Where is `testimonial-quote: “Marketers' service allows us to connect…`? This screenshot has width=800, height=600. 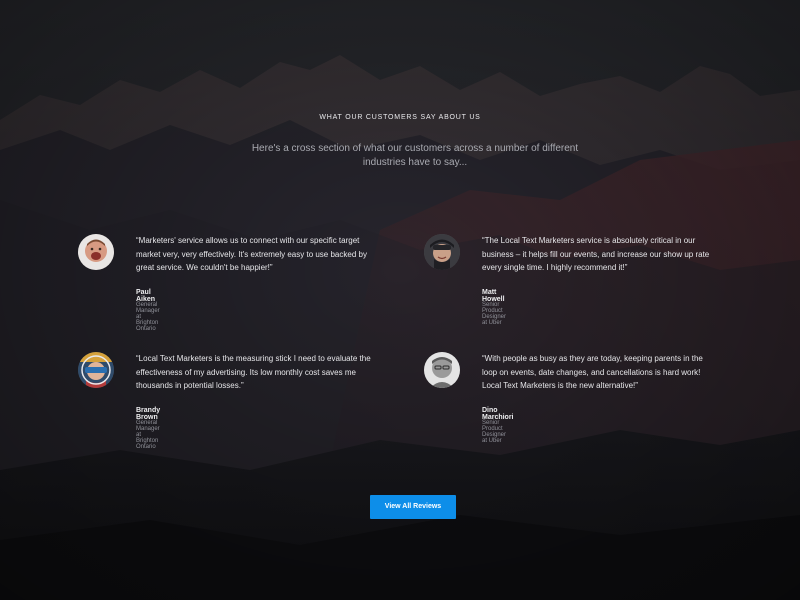
testimonial-quote: “Marketers' service allows us to connect… is located at coordinates (251, 254).